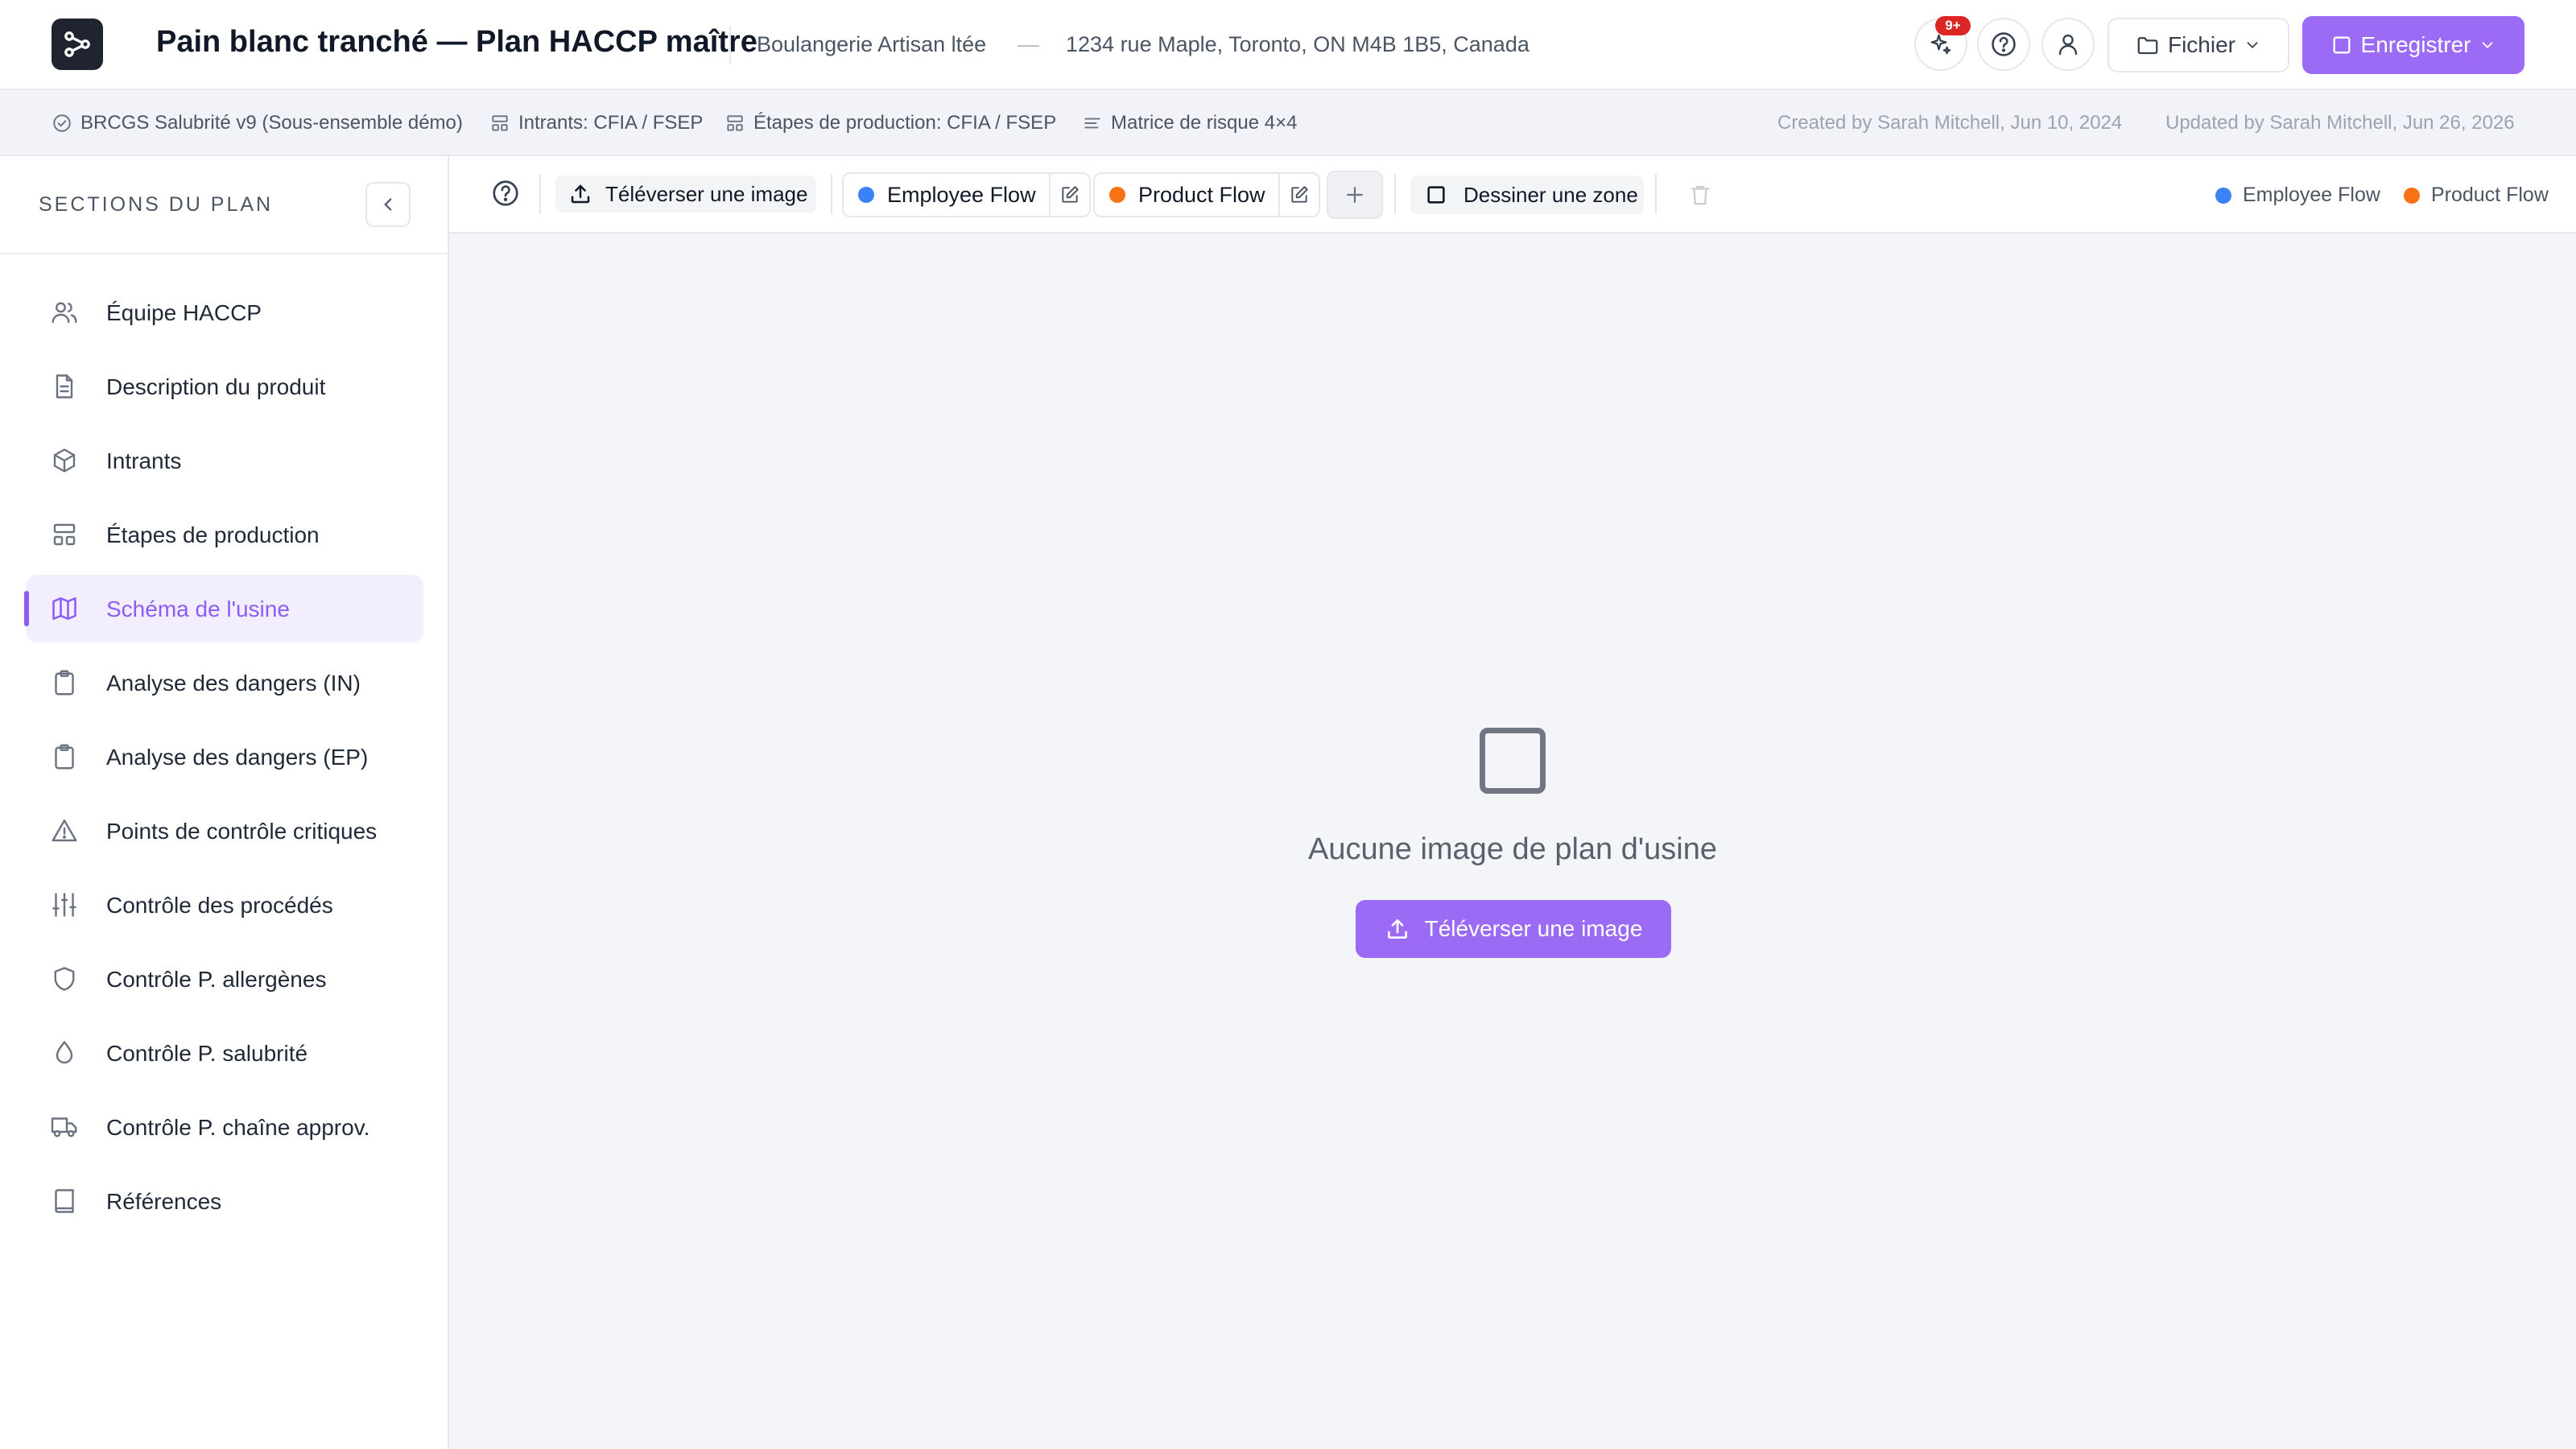  Describe the element at coordinates (1550, 194) in the screenshot. I see `draw-zone-label: Dessiner une zone` at that location.